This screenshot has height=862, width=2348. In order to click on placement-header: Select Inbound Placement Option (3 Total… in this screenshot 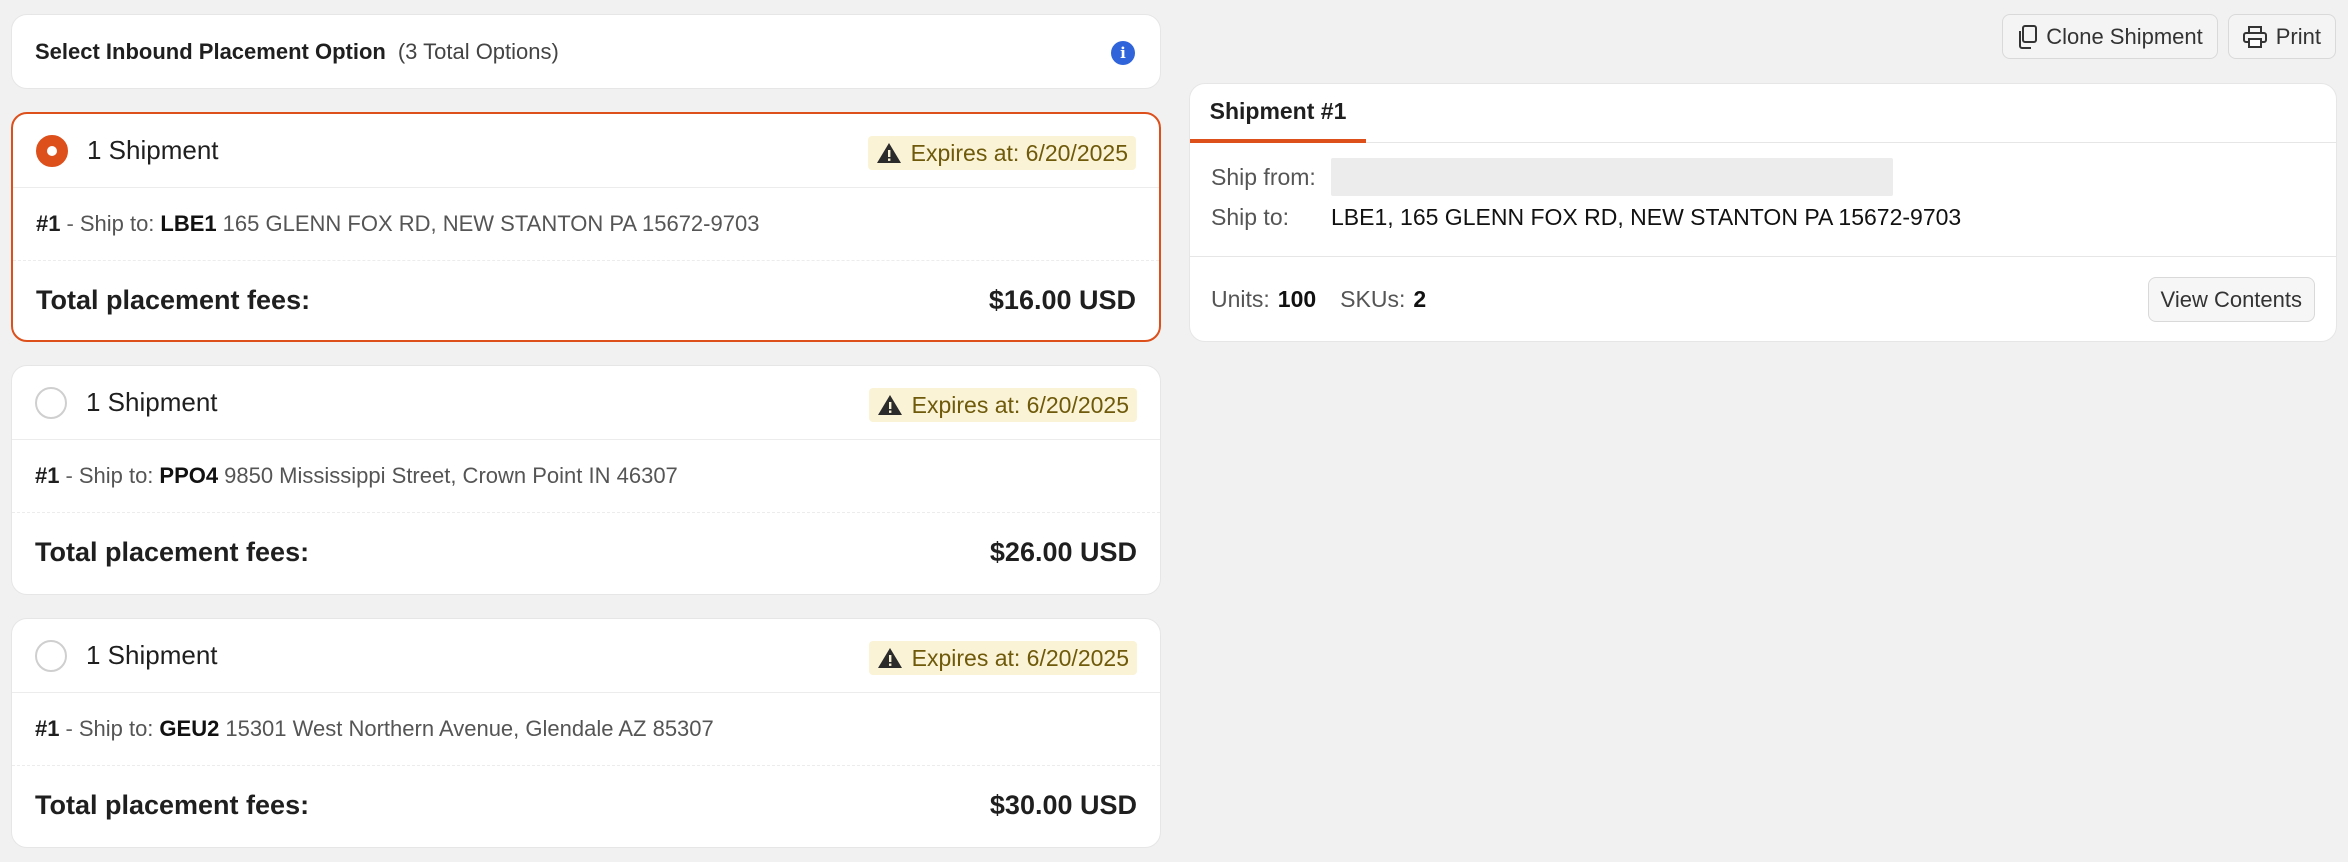, I will do `click(586, 51)`.